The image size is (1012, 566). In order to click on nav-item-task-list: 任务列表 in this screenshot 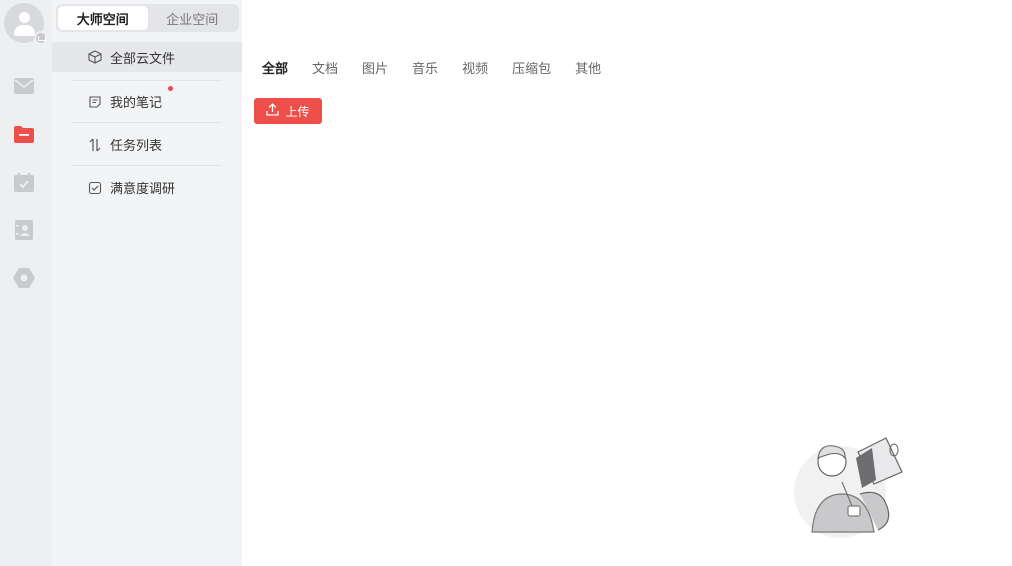, I will do `click(147, 144)`.